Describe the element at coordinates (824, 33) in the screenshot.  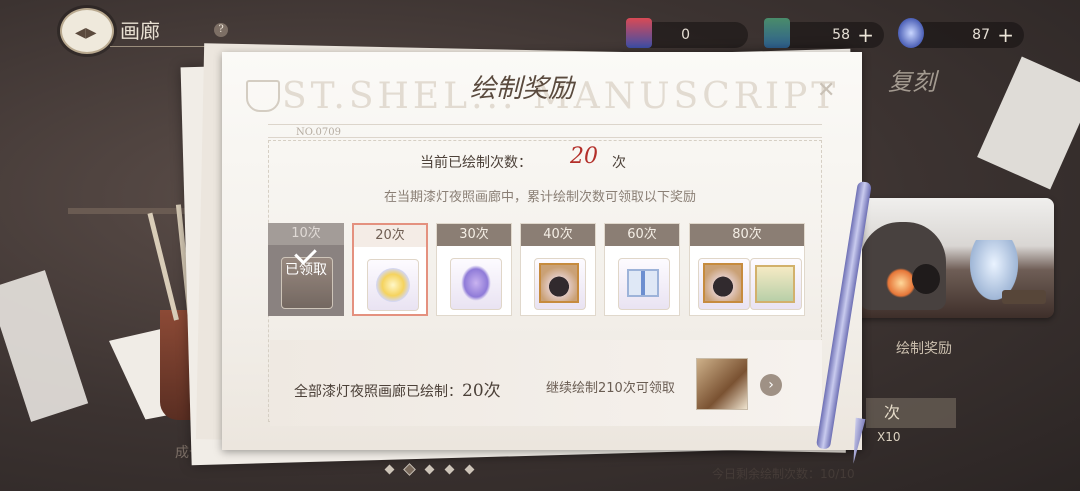
I see `currency-paint-ticket-green: 58 +` at that location.